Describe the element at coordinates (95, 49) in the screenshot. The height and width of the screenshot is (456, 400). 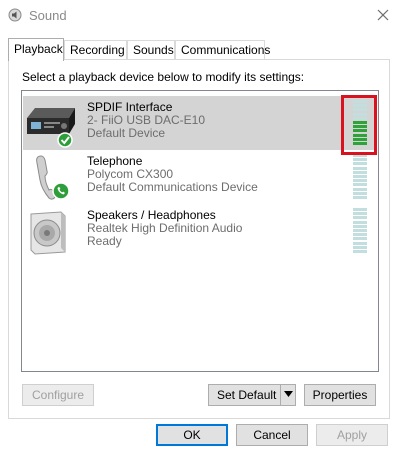
I see `tab-recording: Recording` at that location.